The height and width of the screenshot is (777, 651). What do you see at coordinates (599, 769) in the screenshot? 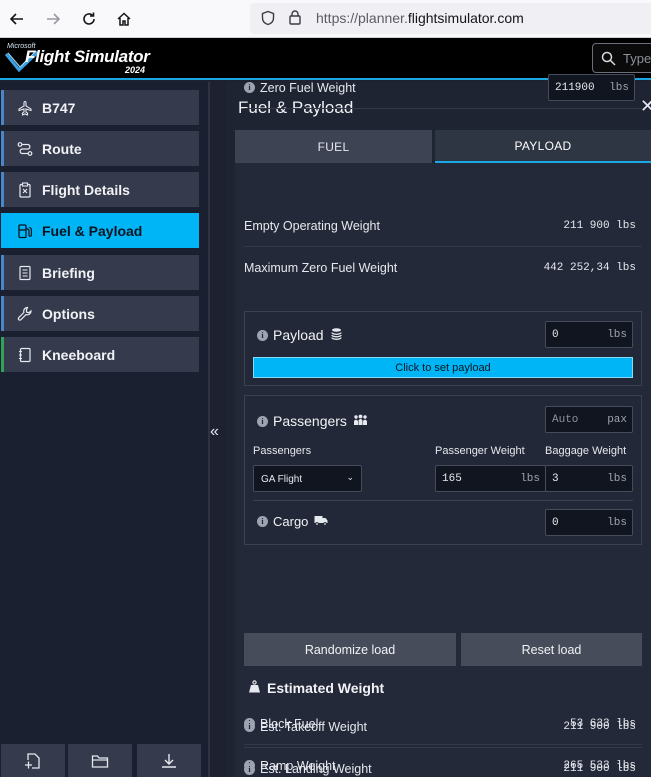
I see `landing-weight-value: 211 900 lbs` at bounding box center [599, 769].